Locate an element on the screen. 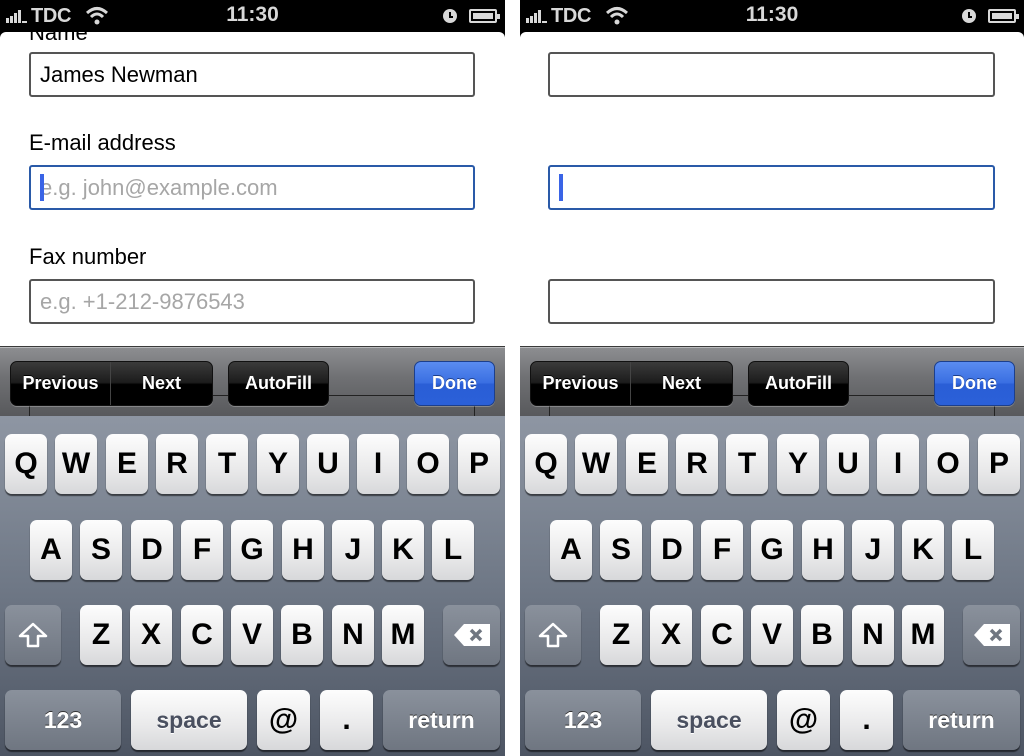 This screenshot has width=1024, height=756. email-field is located at coordinates (771, 187).